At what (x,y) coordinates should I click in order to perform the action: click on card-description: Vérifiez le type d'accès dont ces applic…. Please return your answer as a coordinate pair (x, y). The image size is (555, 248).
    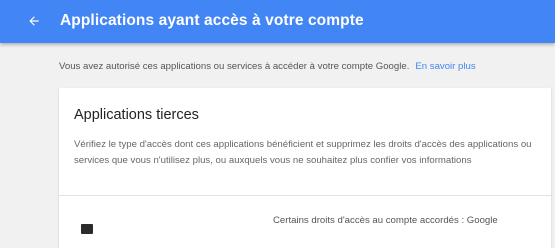
    Looking at the image, I should click on (303, 152).